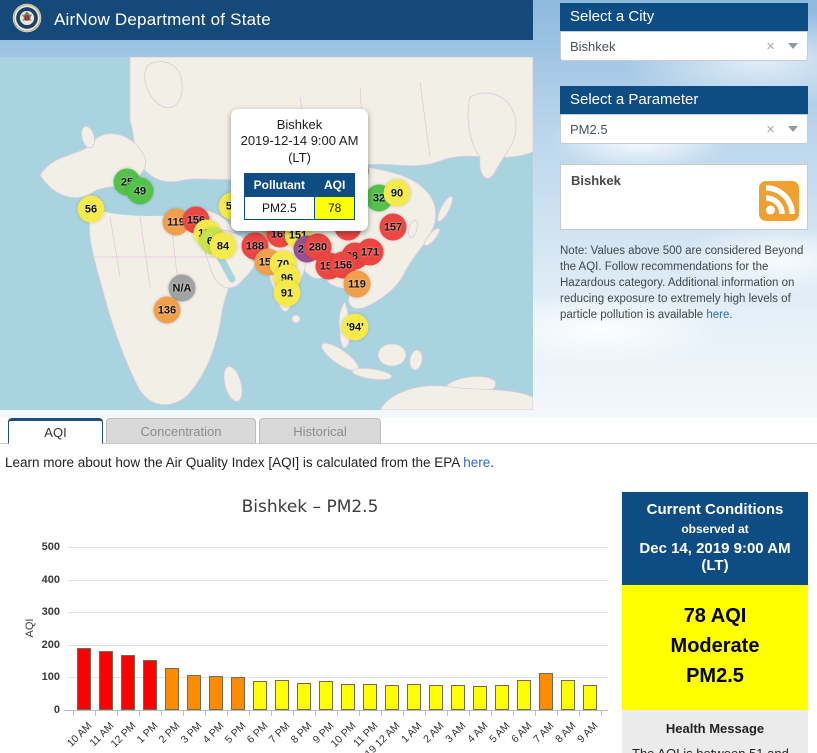 The width and height of the screenshot is (817, 753). What do you see at coordinates (793, 129) in the screenshot?
I see `parameter-dropdown-arrow-icon` at bounding box center [793, 129].